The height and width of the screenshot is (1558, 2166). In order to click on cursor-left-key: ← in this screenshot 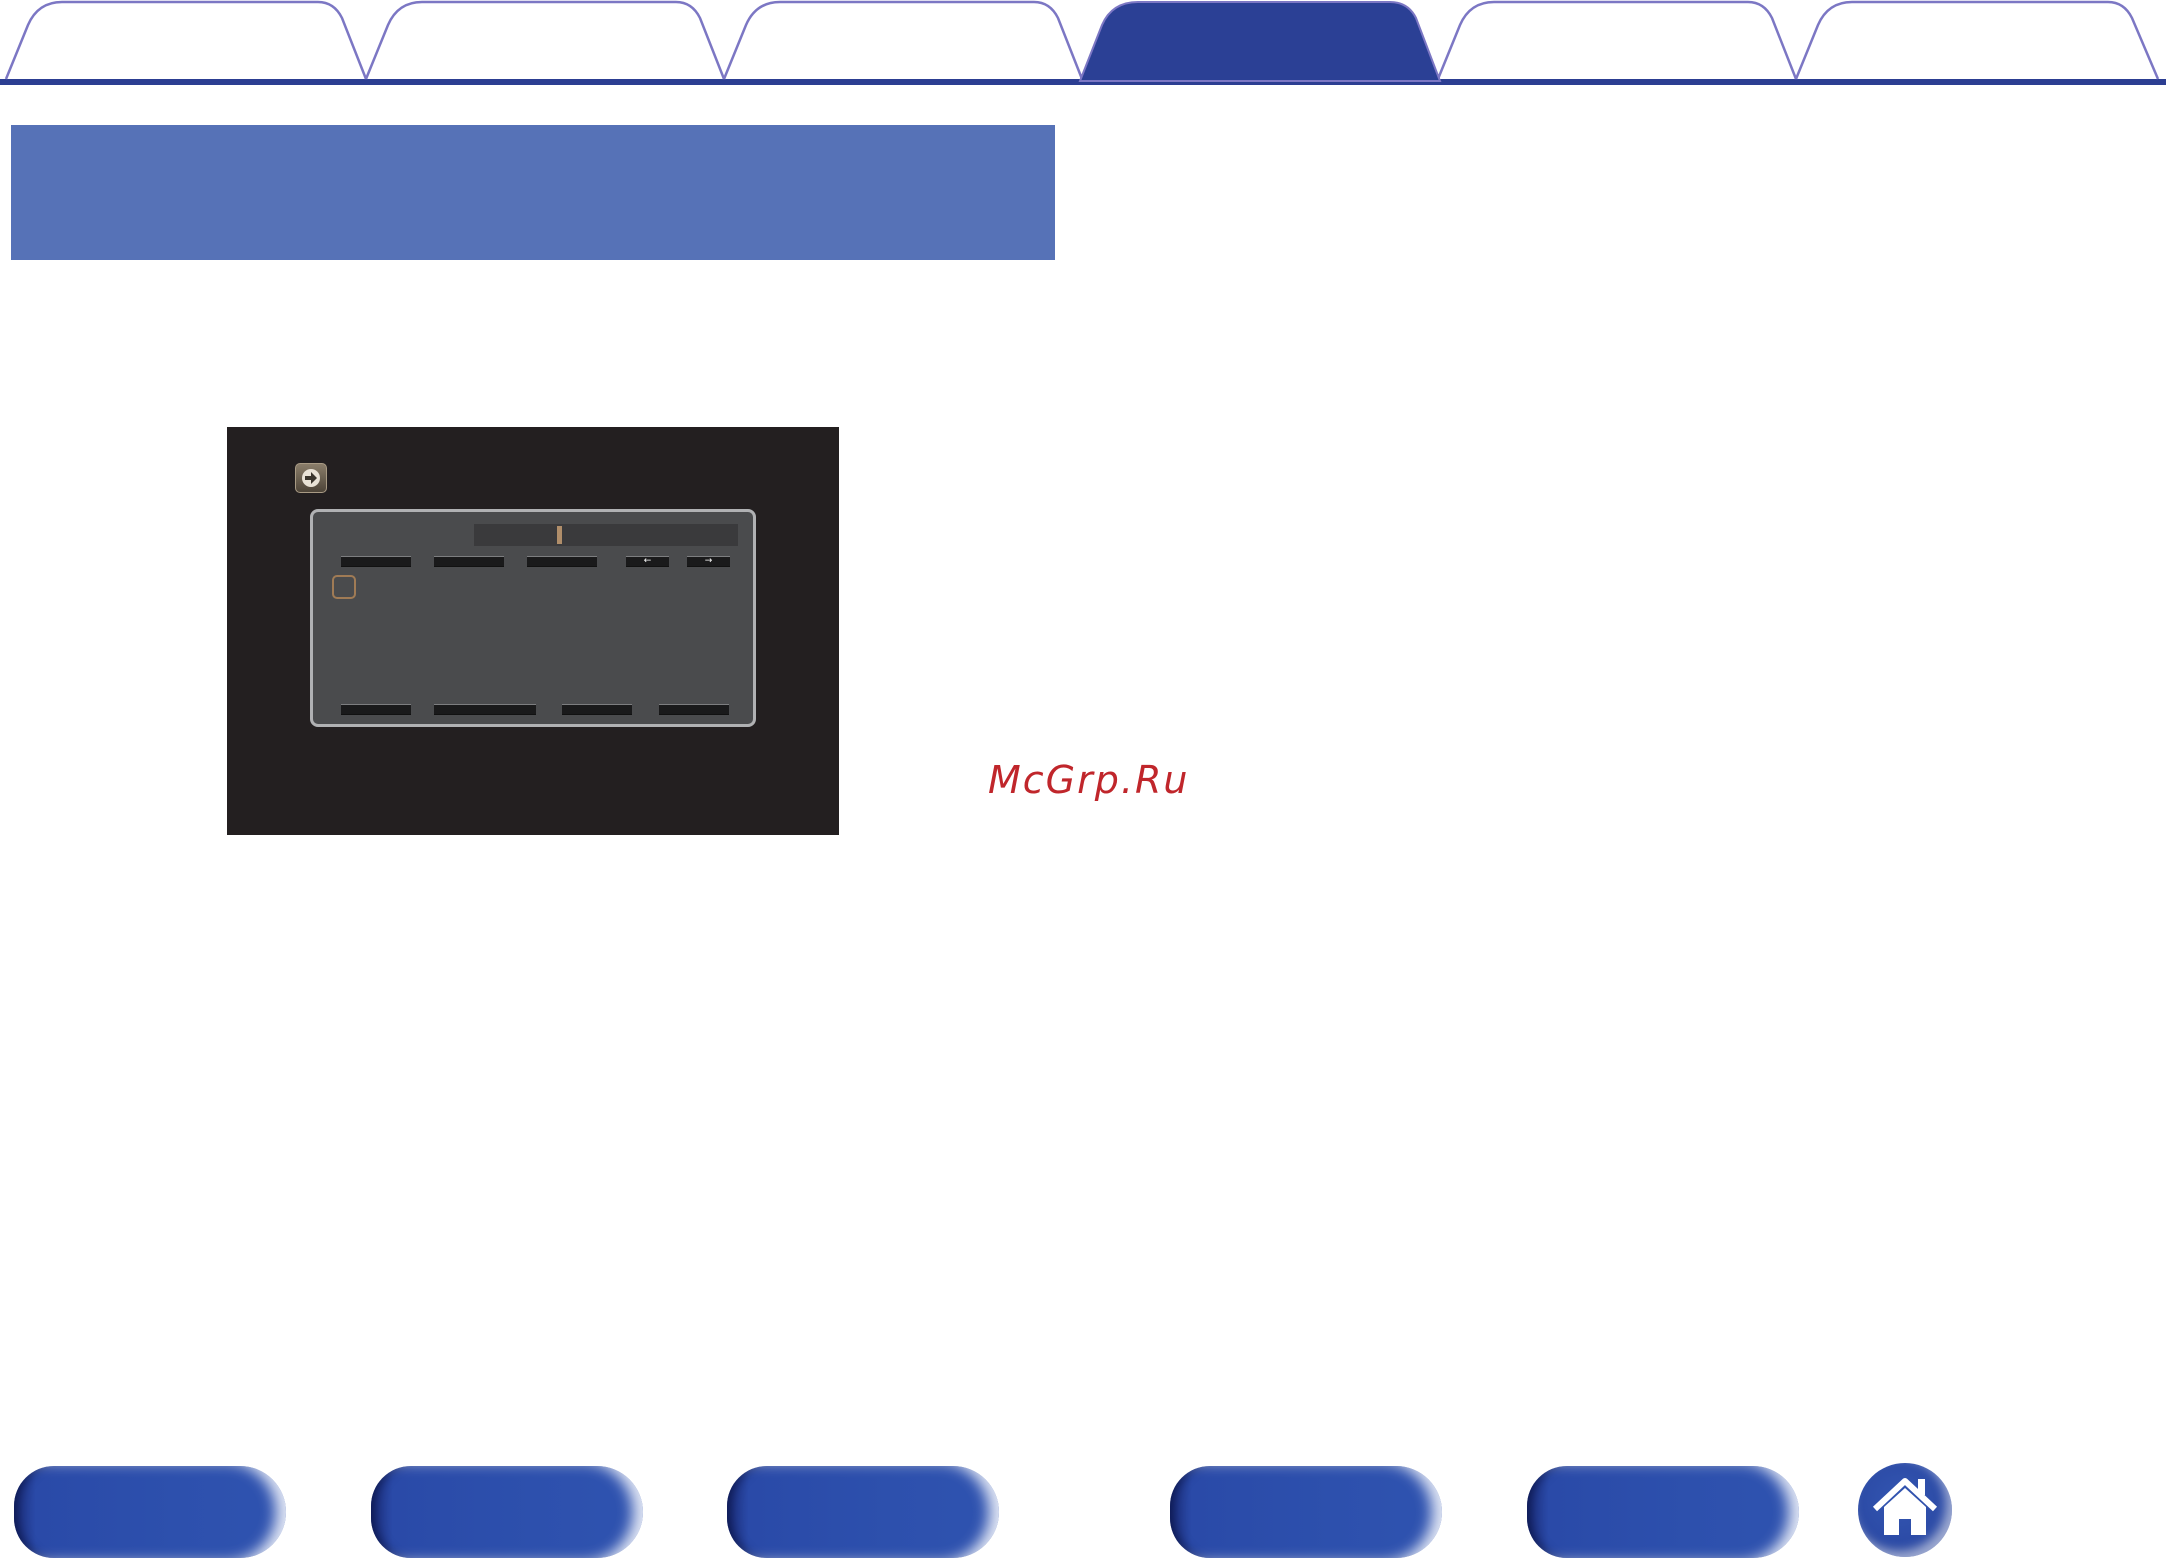, I will do `click(647, 561)`.